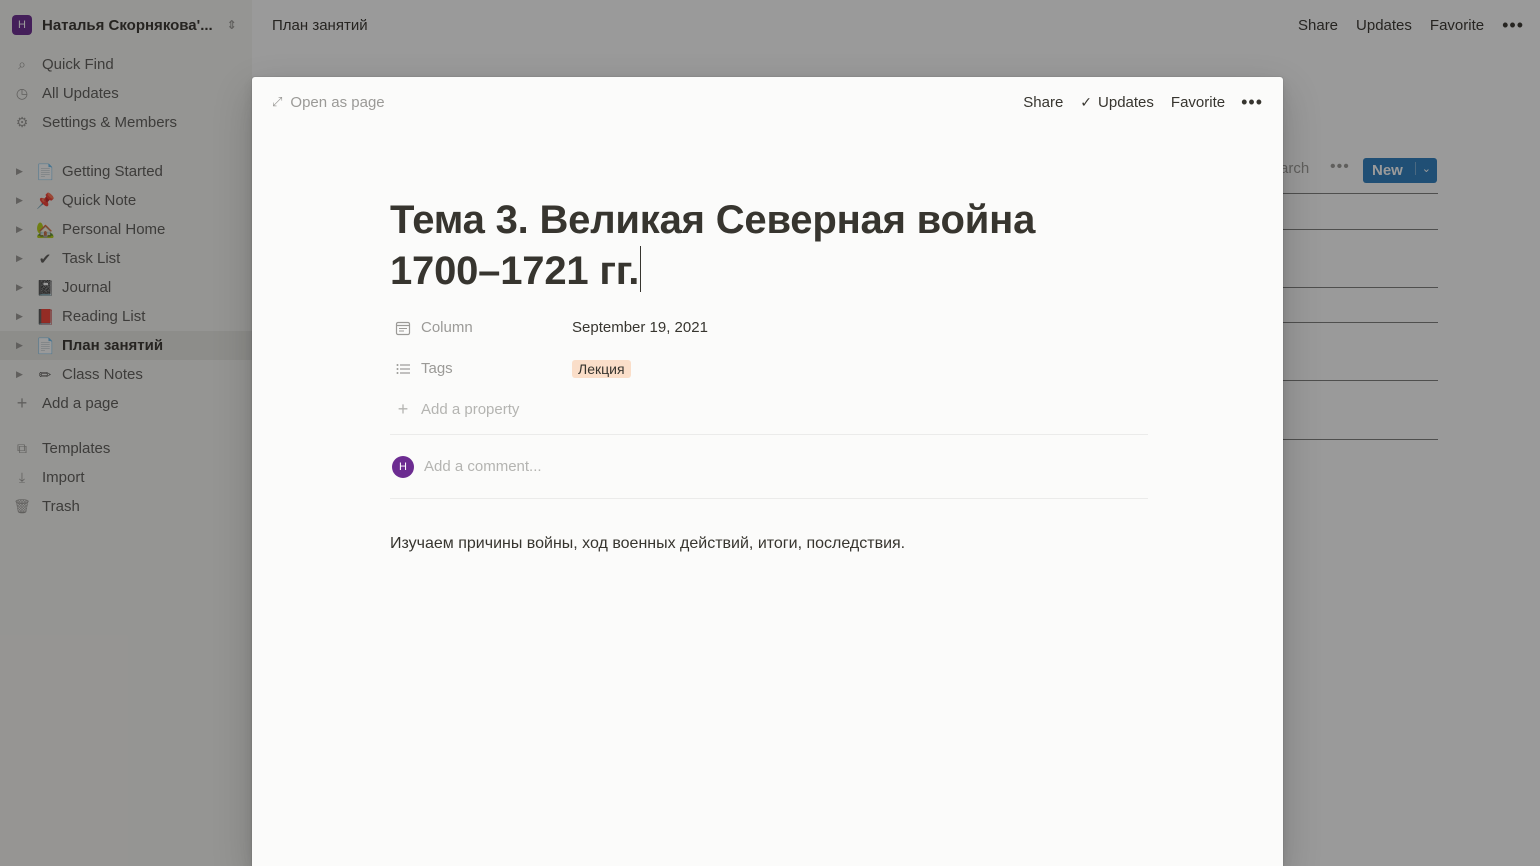 This screenshot has width=1540, height=866. What do you see at coordinates (481, 369) in the screenshot?
I see `property-name: Tags` at bounding box center [481, 369].